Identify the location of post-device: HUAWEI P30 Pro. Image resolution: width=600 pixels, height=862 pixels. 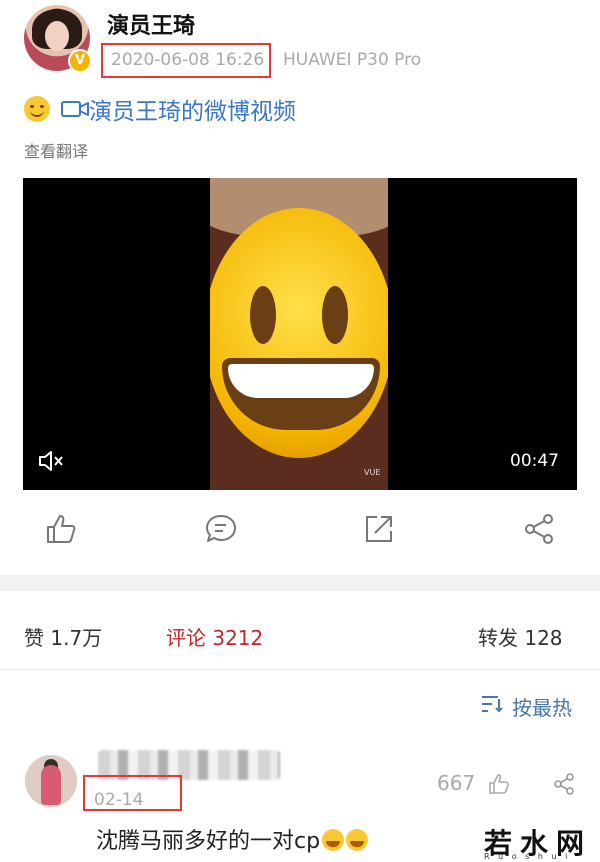
(352, 60).